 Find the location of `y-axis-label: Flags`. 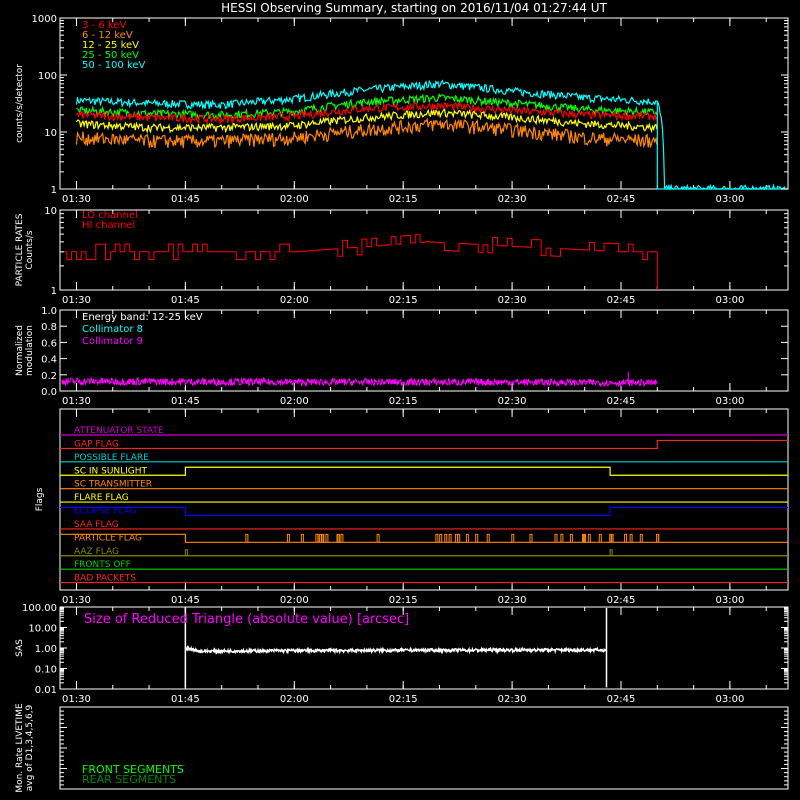

y-axis-label: Flags is located at coordinates (40, 499).